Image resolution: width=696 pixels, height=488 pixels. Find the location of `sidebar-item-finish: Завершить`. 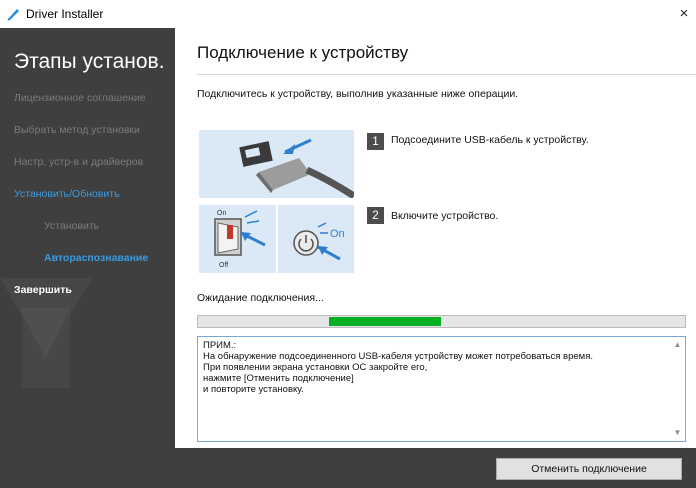

sidebar-item-finish: Завершить is located at coordinates (43, 290).